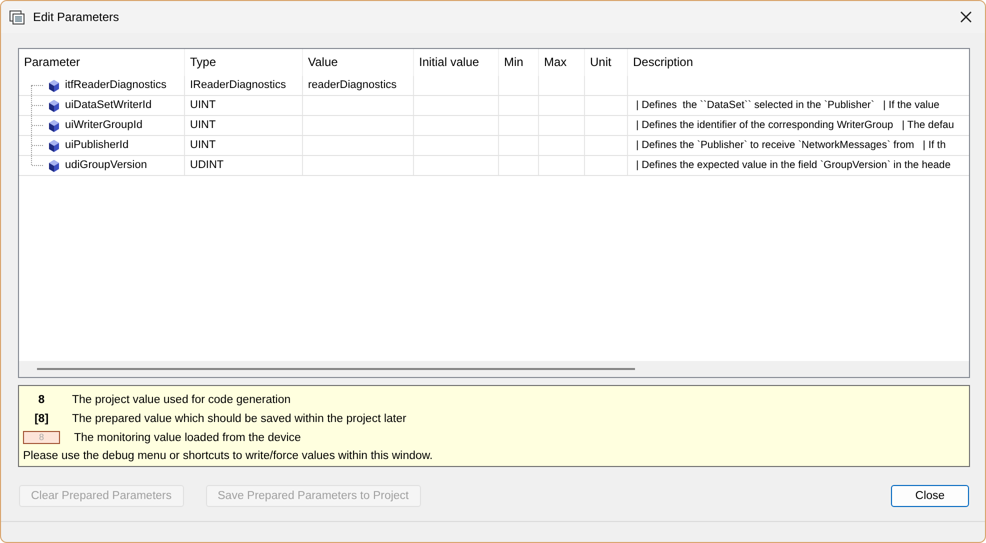 The width and height of the screenshot is (986, 543). Describe the element at coordinates (930, 496) in the screenshot. I see `dialog-button: Close` at that location.